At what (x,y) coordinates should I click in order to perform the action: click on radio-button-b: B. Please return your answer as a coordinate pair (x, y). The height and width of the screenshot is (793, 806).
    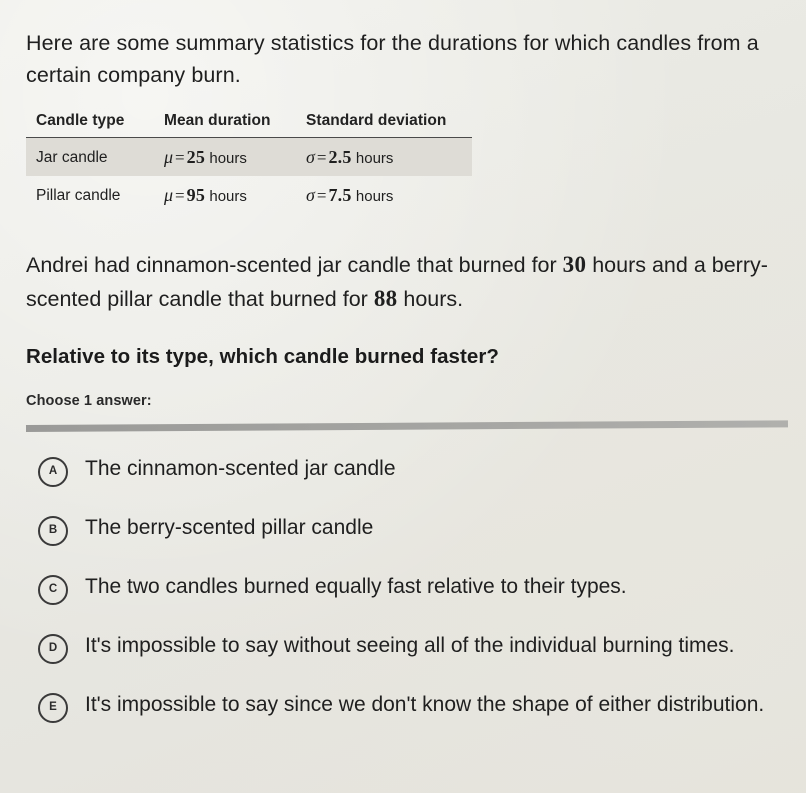
    Looking at the image, I should click on (53, 530).